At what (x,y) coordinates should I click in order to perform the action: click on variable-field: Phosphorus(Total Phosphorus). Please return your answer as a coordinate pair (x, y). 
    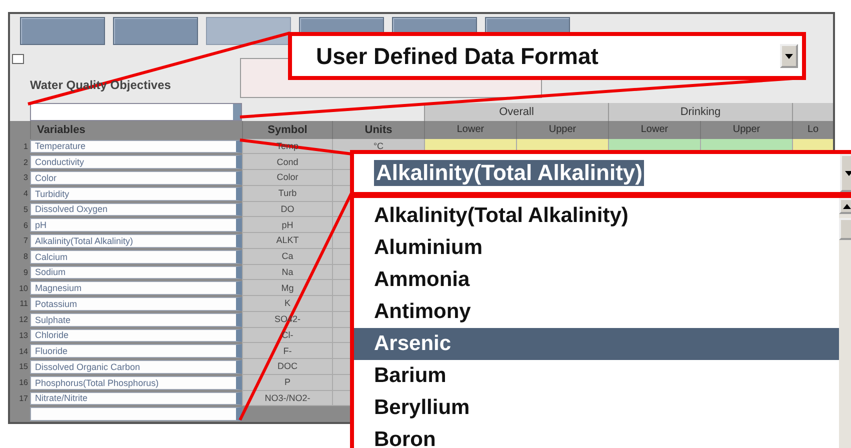
    Looking at the image, I should click on (136, 383).